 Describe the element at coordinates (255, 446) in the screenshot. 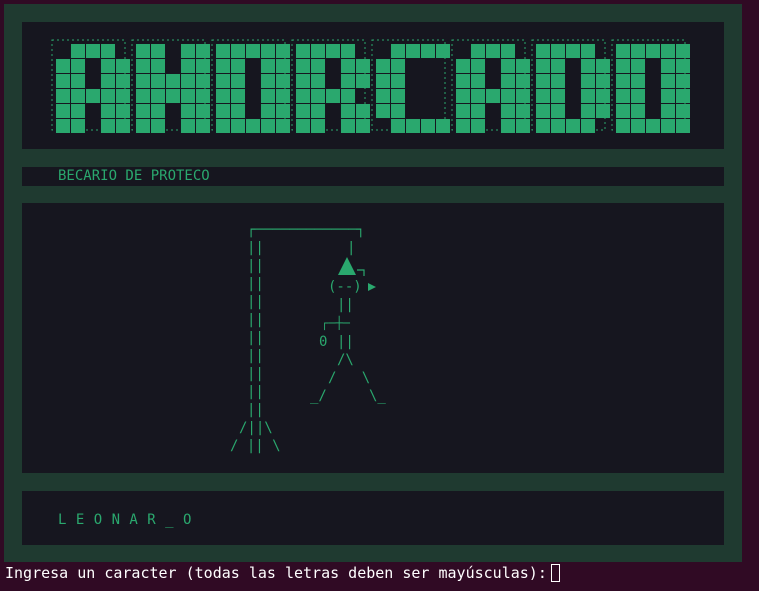

I see `gallows-base-lower: / || \` at that location.